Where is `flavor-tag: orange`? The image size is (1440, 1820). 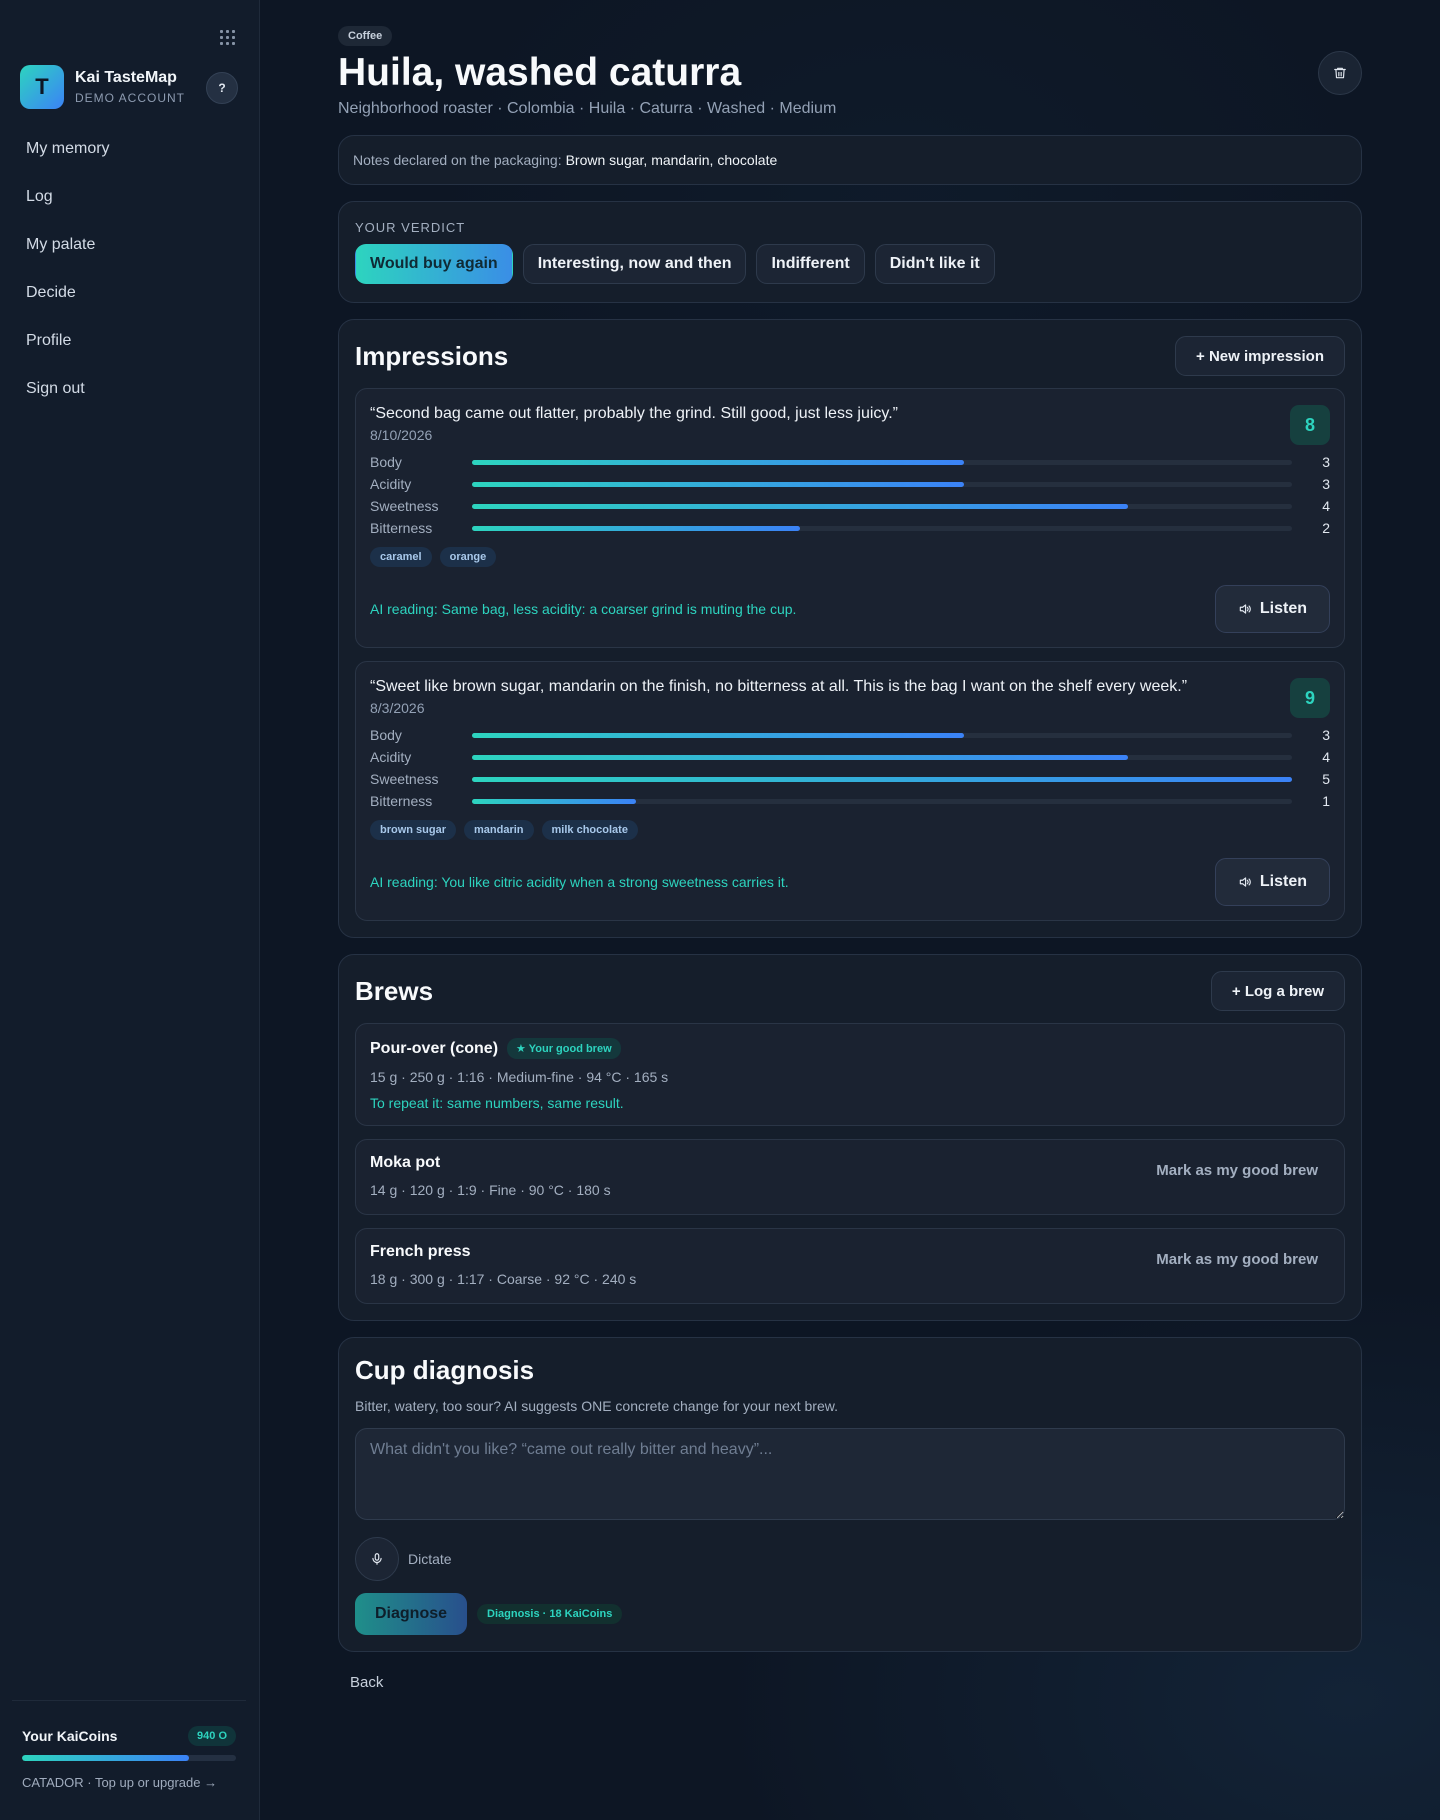 flavor-tag: orange is located at coordinates (468, 557).